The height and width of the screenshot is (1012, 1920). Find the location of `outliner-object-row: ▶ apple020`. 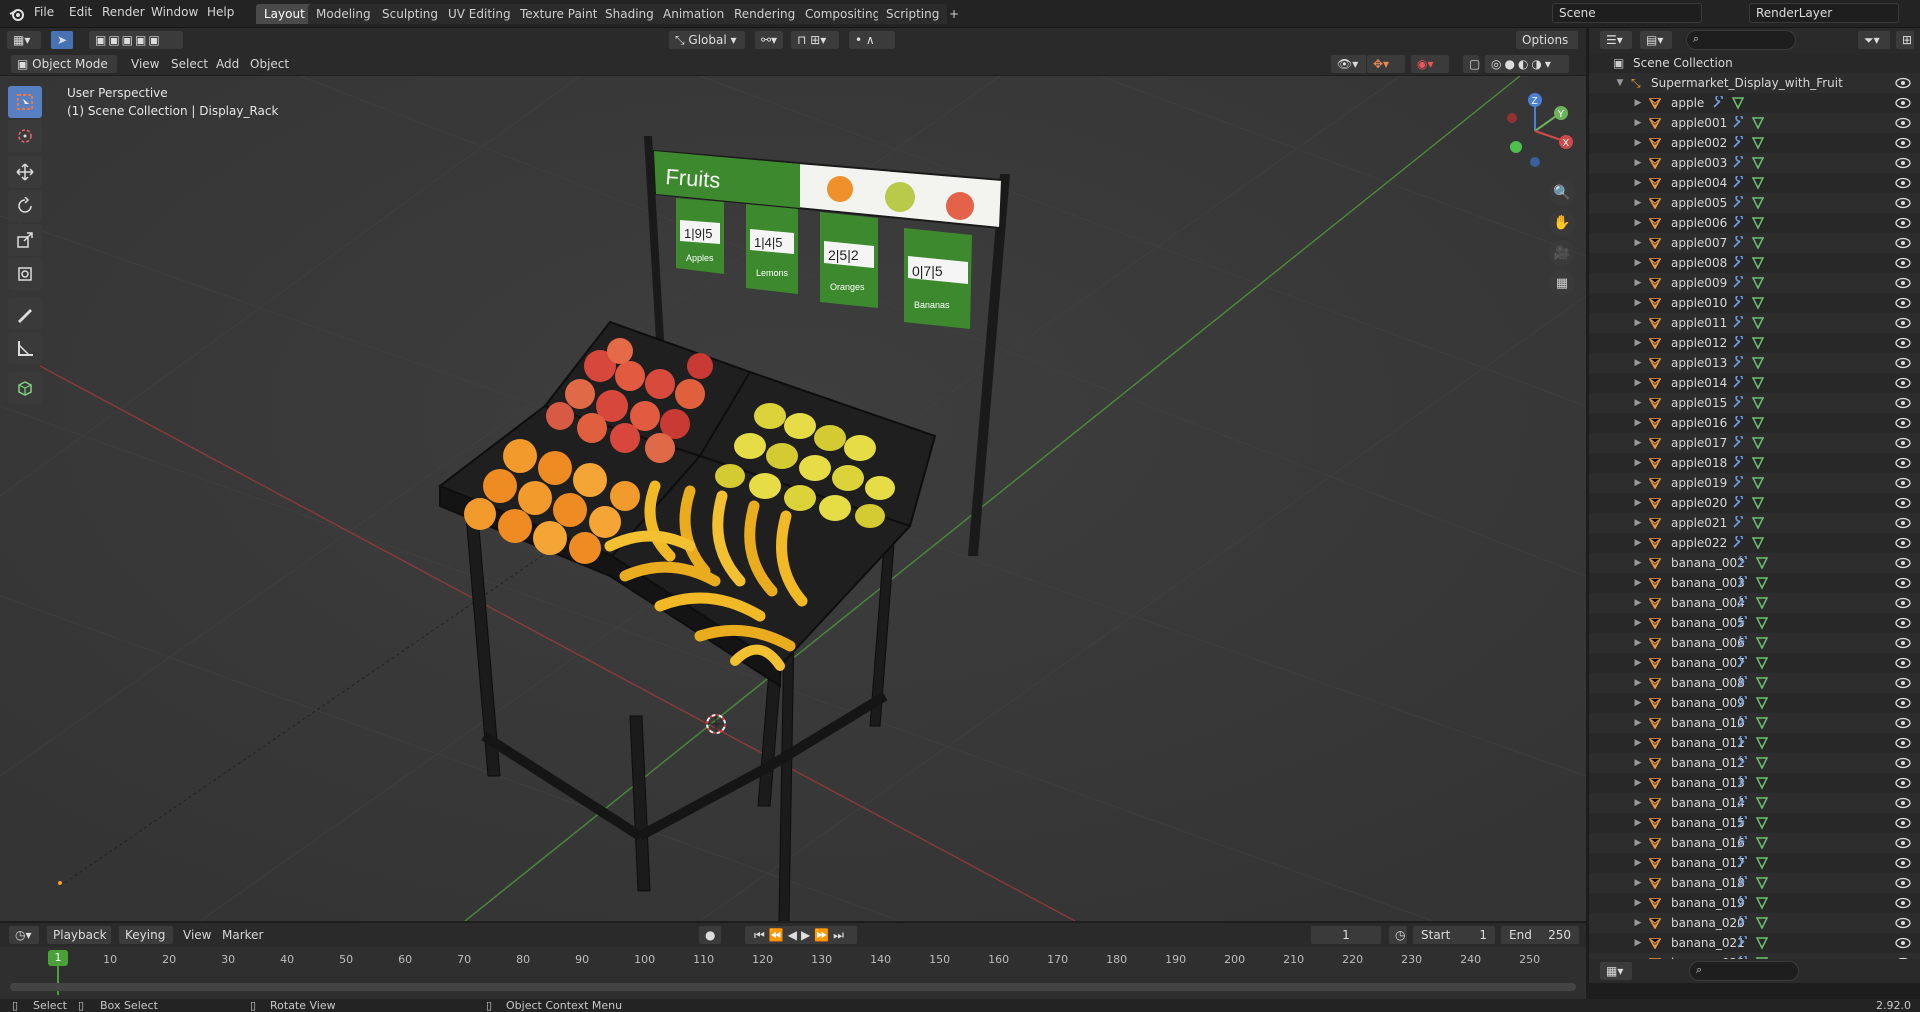

outliner-object-row: ▶ apple020 is located at coordinates (1754, 503).